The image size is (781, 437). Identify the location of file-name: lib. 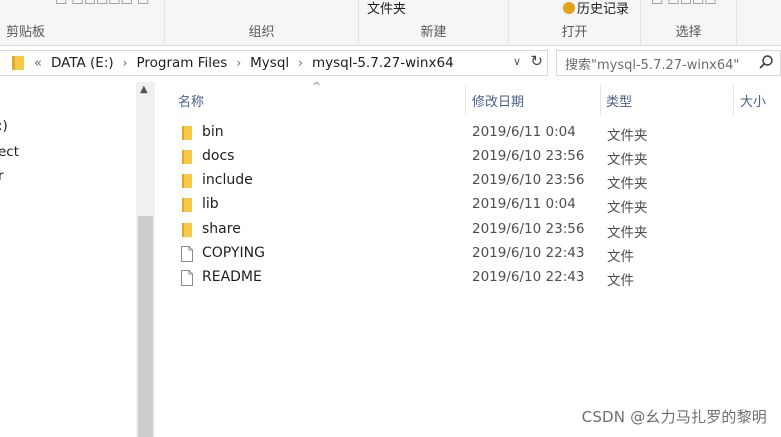
(210, 204).